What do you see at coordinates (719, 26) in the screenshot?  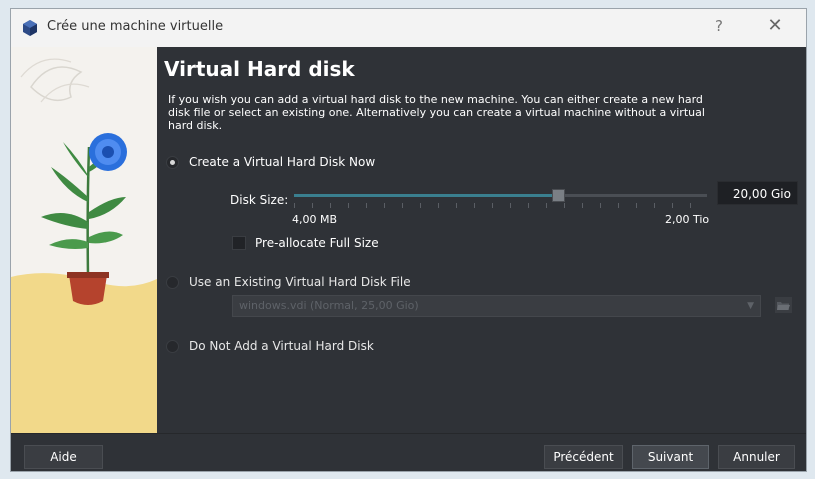 I see `help-icon: ?` at bounding box center [719, 26].